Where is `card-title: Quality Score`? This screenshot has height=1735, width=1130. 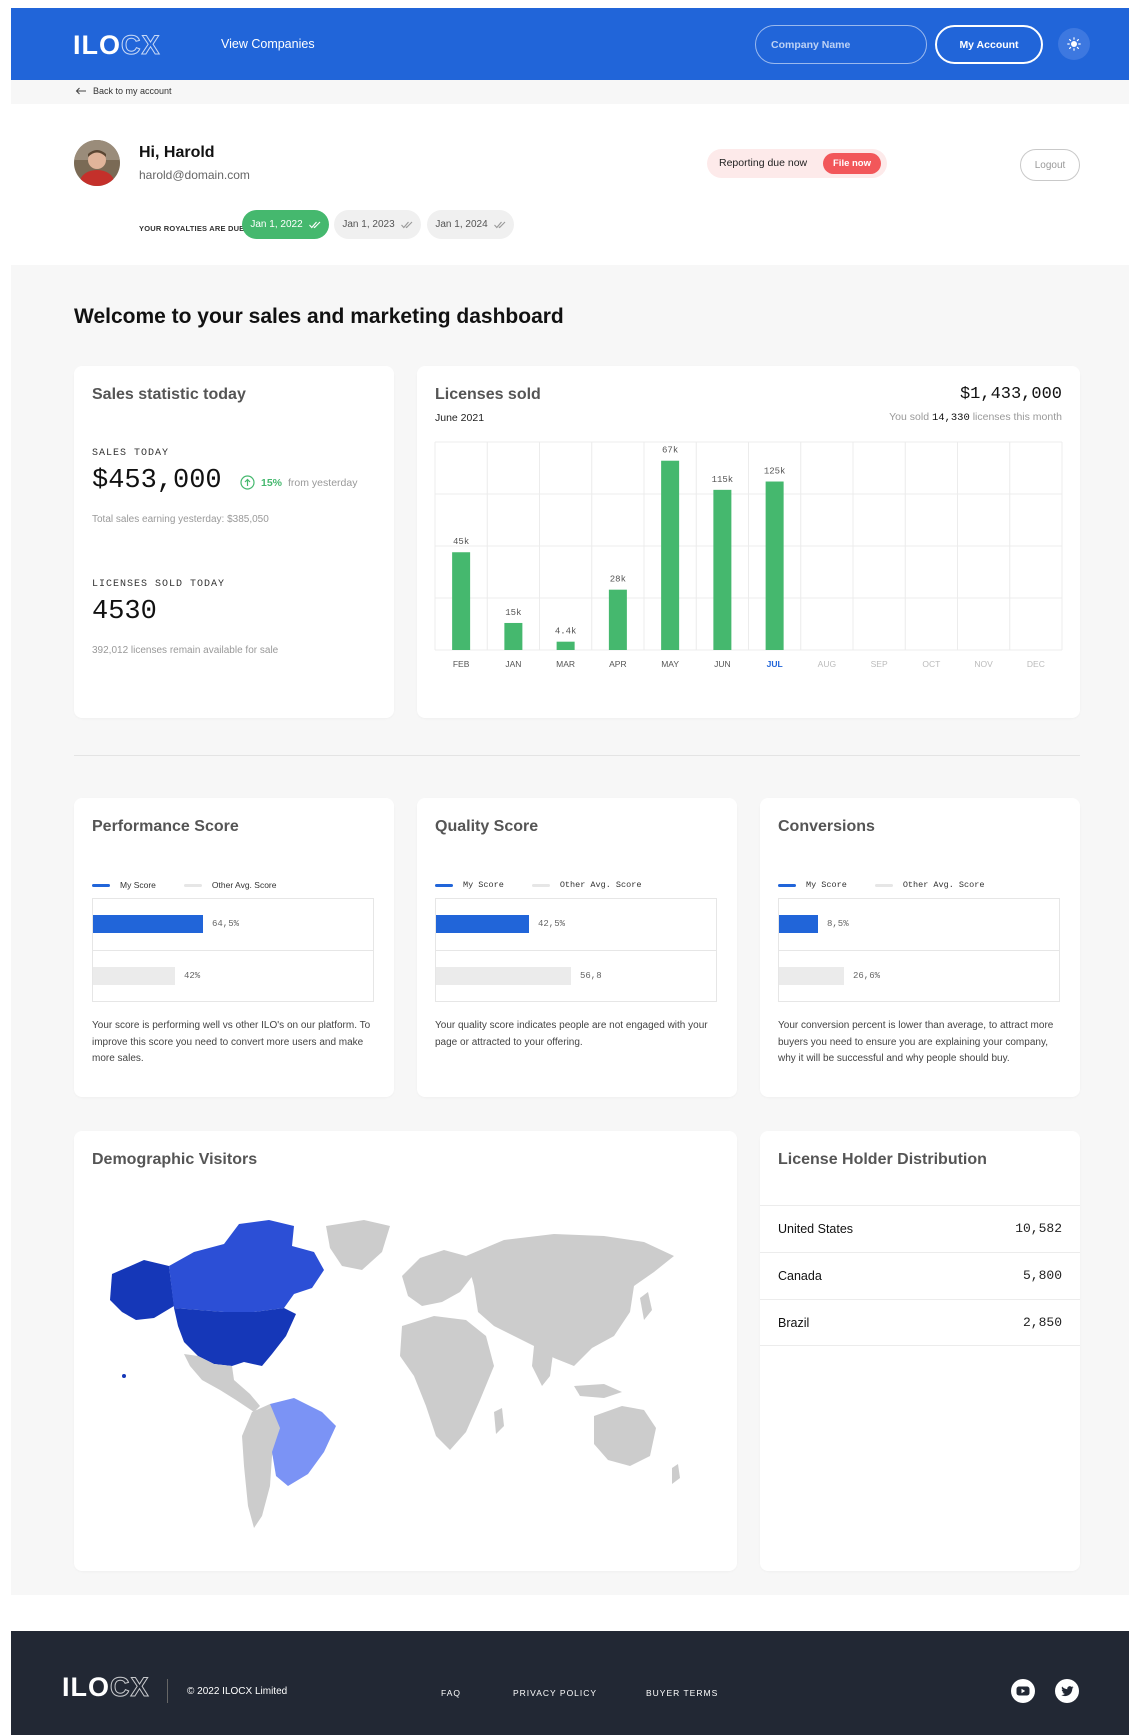 card-title: Quality Score is located at coordinates (487, 826).